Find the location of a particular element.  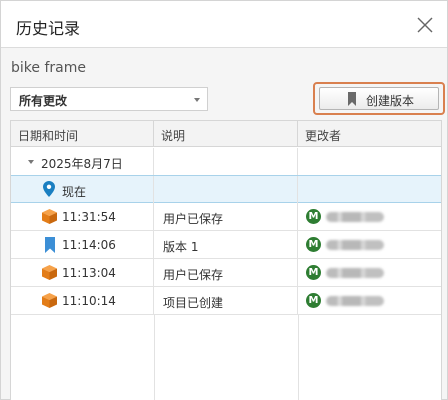

row-time: 11:31:54 is located at coordinates (89, 217).